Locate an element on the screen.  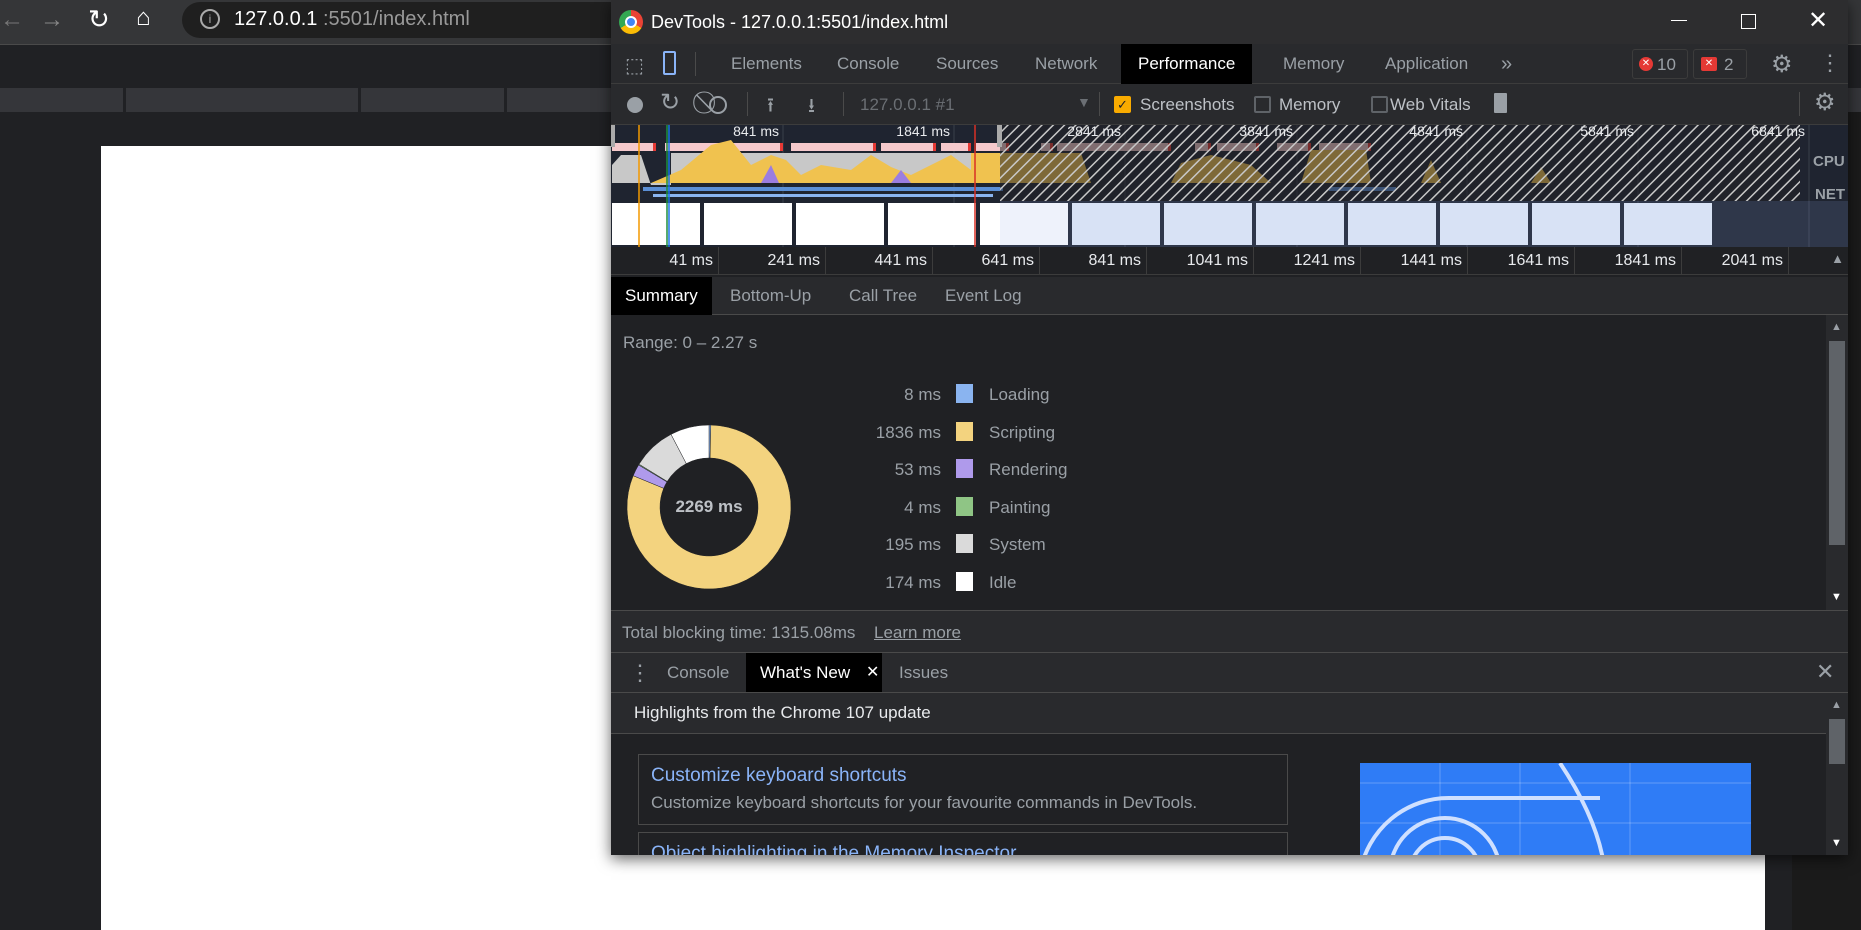
tab-performance: Performance is located at coordinates (1187, 64).